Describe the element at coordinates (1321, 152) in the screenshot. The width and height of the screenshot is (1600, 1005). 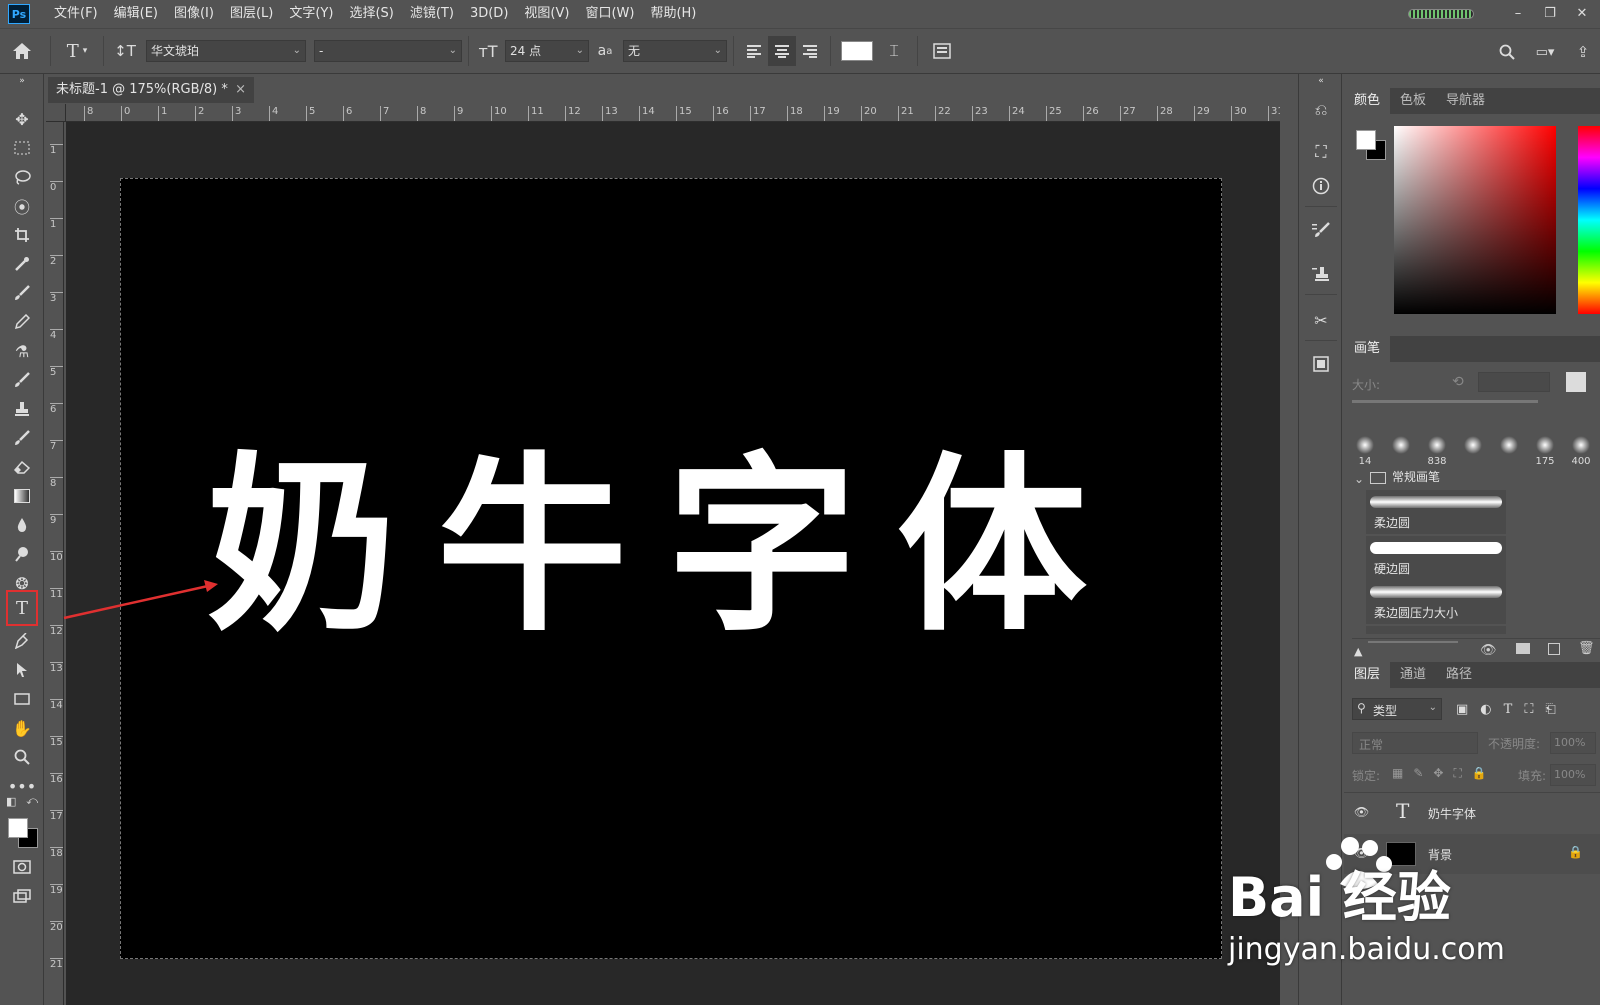
I see `3d-panel-icon: ⛶` at that location.